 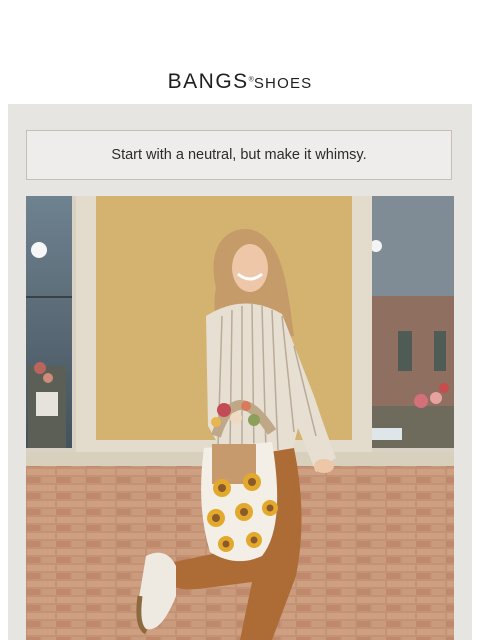 I want to click on bangs-shoes-logo: BANGS®SHOES, so click(x=240, y=82).